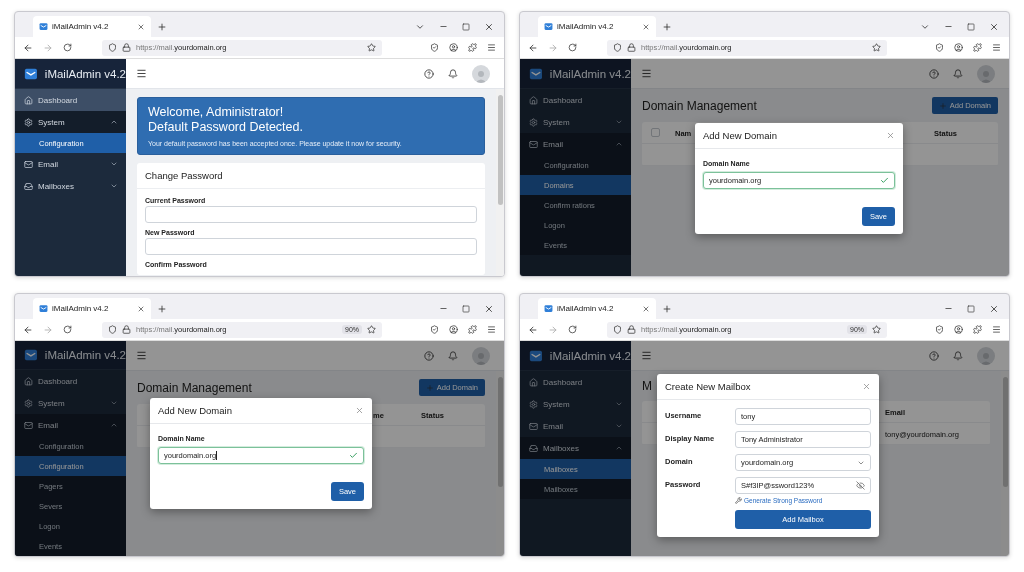 The image size is (1024, 572). What do you see at coordinates (85, 355) in the screenshot?
I see `brand-name: iMailAdmin v4.2` at bounding box center [85, 355].